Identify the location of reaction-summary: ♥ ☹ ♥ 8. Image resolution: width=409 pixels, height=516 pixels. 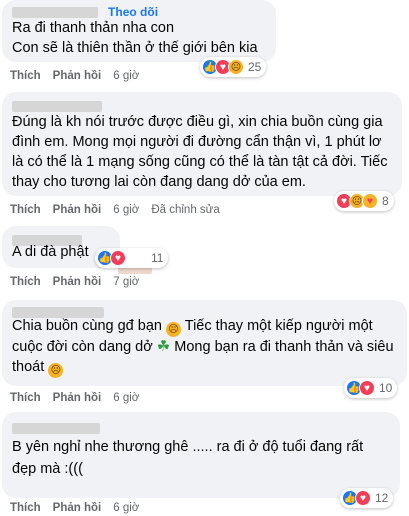
(364, 201).